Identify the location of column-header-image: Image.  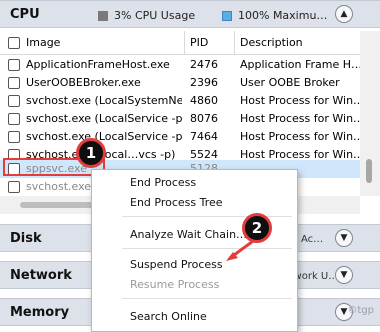
(43, 42).